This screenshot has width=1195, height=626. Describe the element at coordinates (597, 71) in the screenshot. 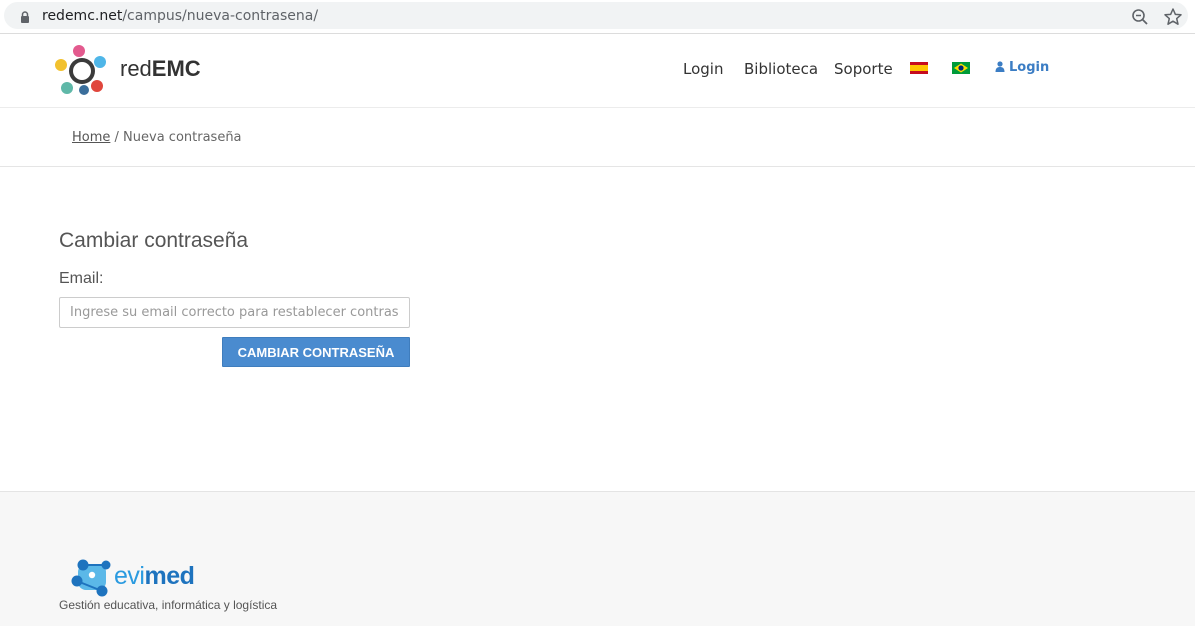

I see `site-header: redEMC Login Biblioteca Soporte Login` at that location.